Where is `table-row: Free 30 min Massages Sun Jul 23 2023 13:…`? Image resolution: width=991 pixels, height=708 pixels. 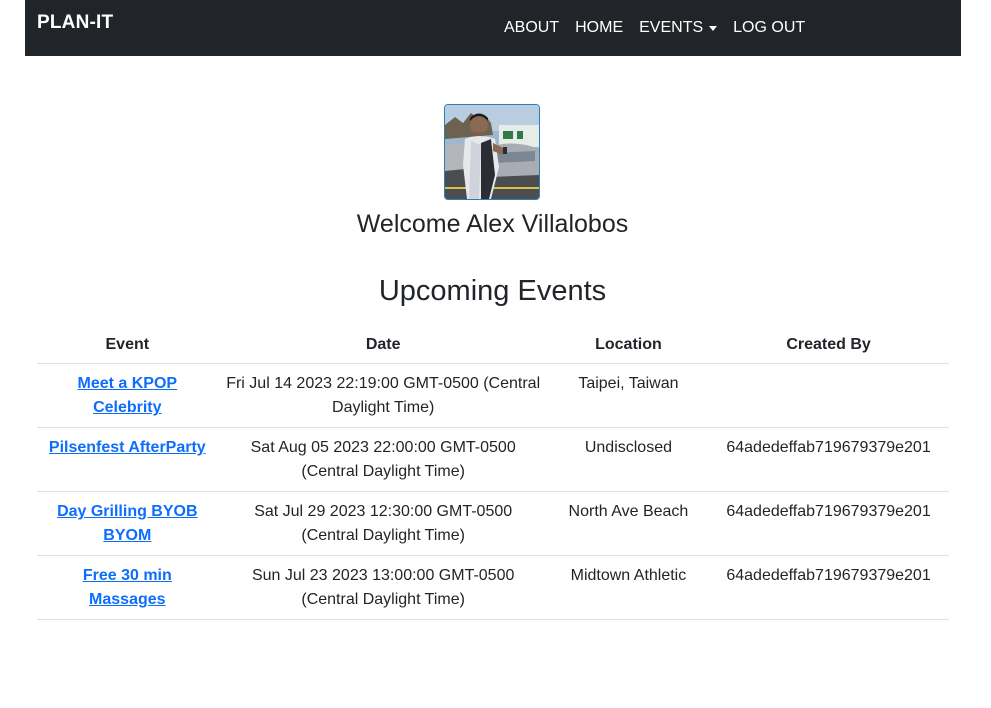
table-row: Free 30 min Massages Sun Jul 23 2023 13:… is located at coordinates (493, 587).